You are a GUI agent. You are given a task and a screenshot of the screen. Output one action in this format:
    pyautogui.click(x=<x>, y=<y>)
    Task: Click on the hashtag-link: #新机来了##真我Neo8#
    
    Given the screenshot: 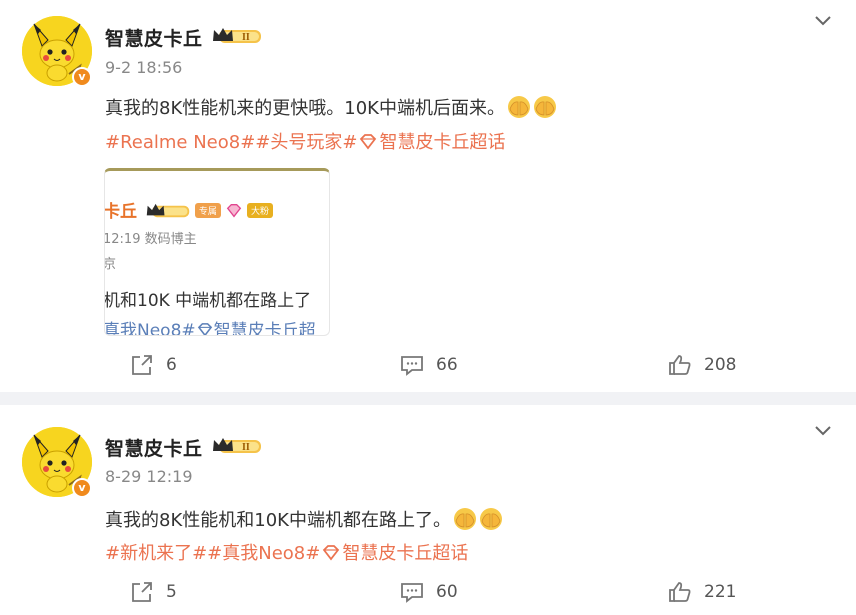 What is the action you would take?
    pyautogui.click(x=212, y=553)
    